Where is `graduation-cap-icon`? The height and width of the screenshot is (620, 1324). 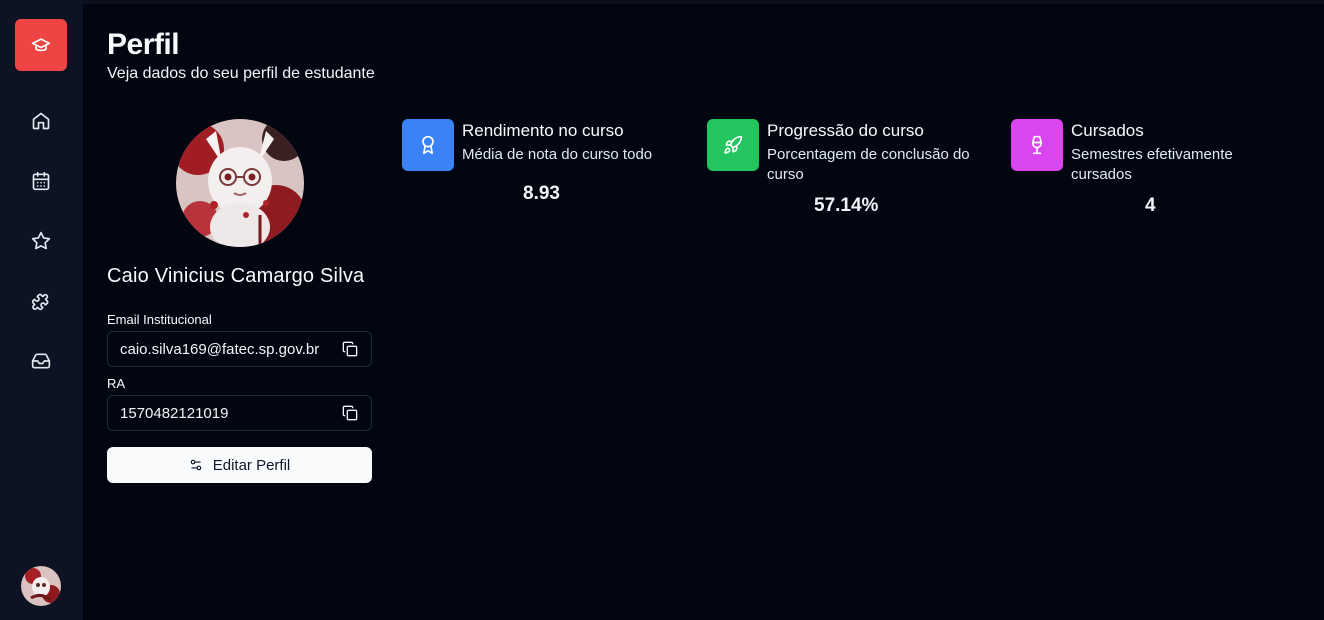
graduation-cap-icon is located at coordinates (41, 45).